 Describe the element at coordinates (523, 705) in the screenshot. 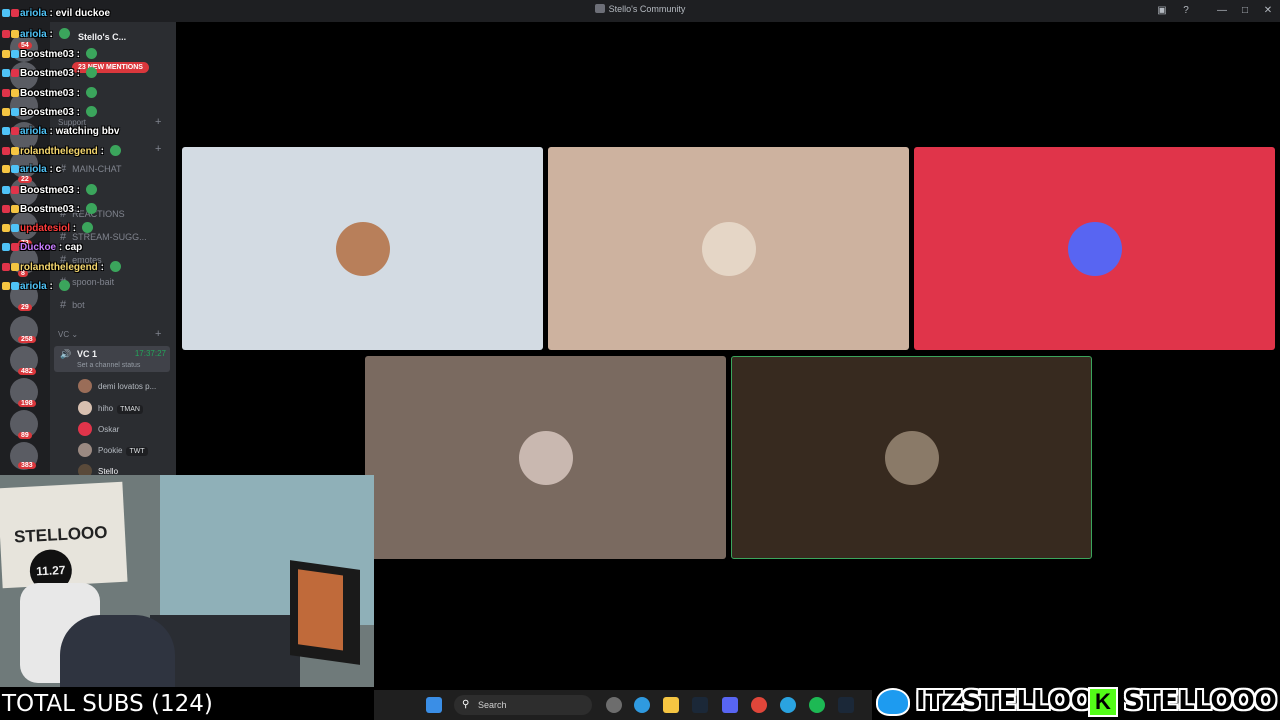

I see `taskbar-search: ⚲ Search` at that location.